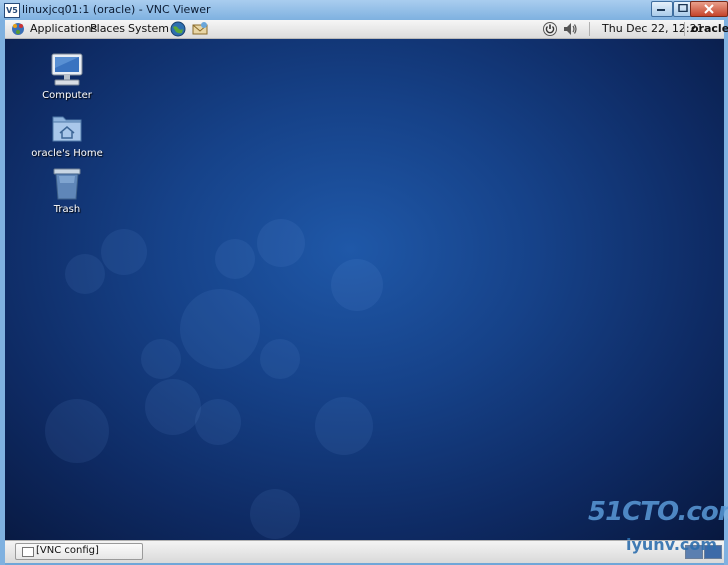  I want to click on desktop-icon-label: Computer, so click(67, 95).